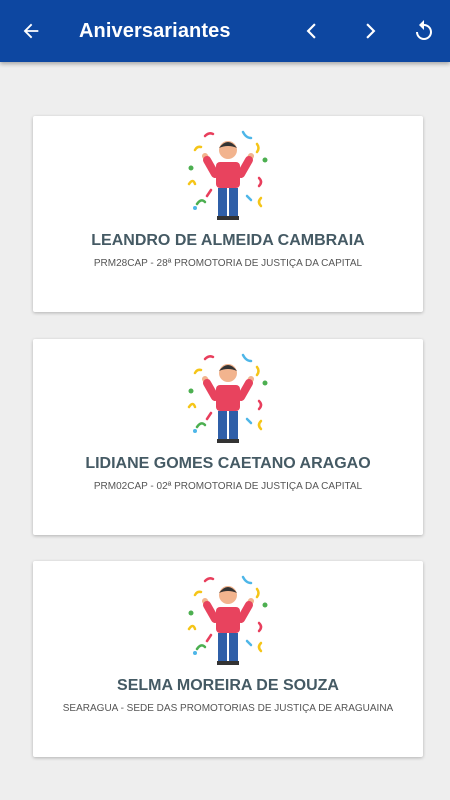 The height and width of the screenshot is (800, 450). What do you see at coordinates (228, 685) in the screenshot?
I see `person-name: SELMA MOREIRA DE SOUZA` at bounding box center [228, 685].